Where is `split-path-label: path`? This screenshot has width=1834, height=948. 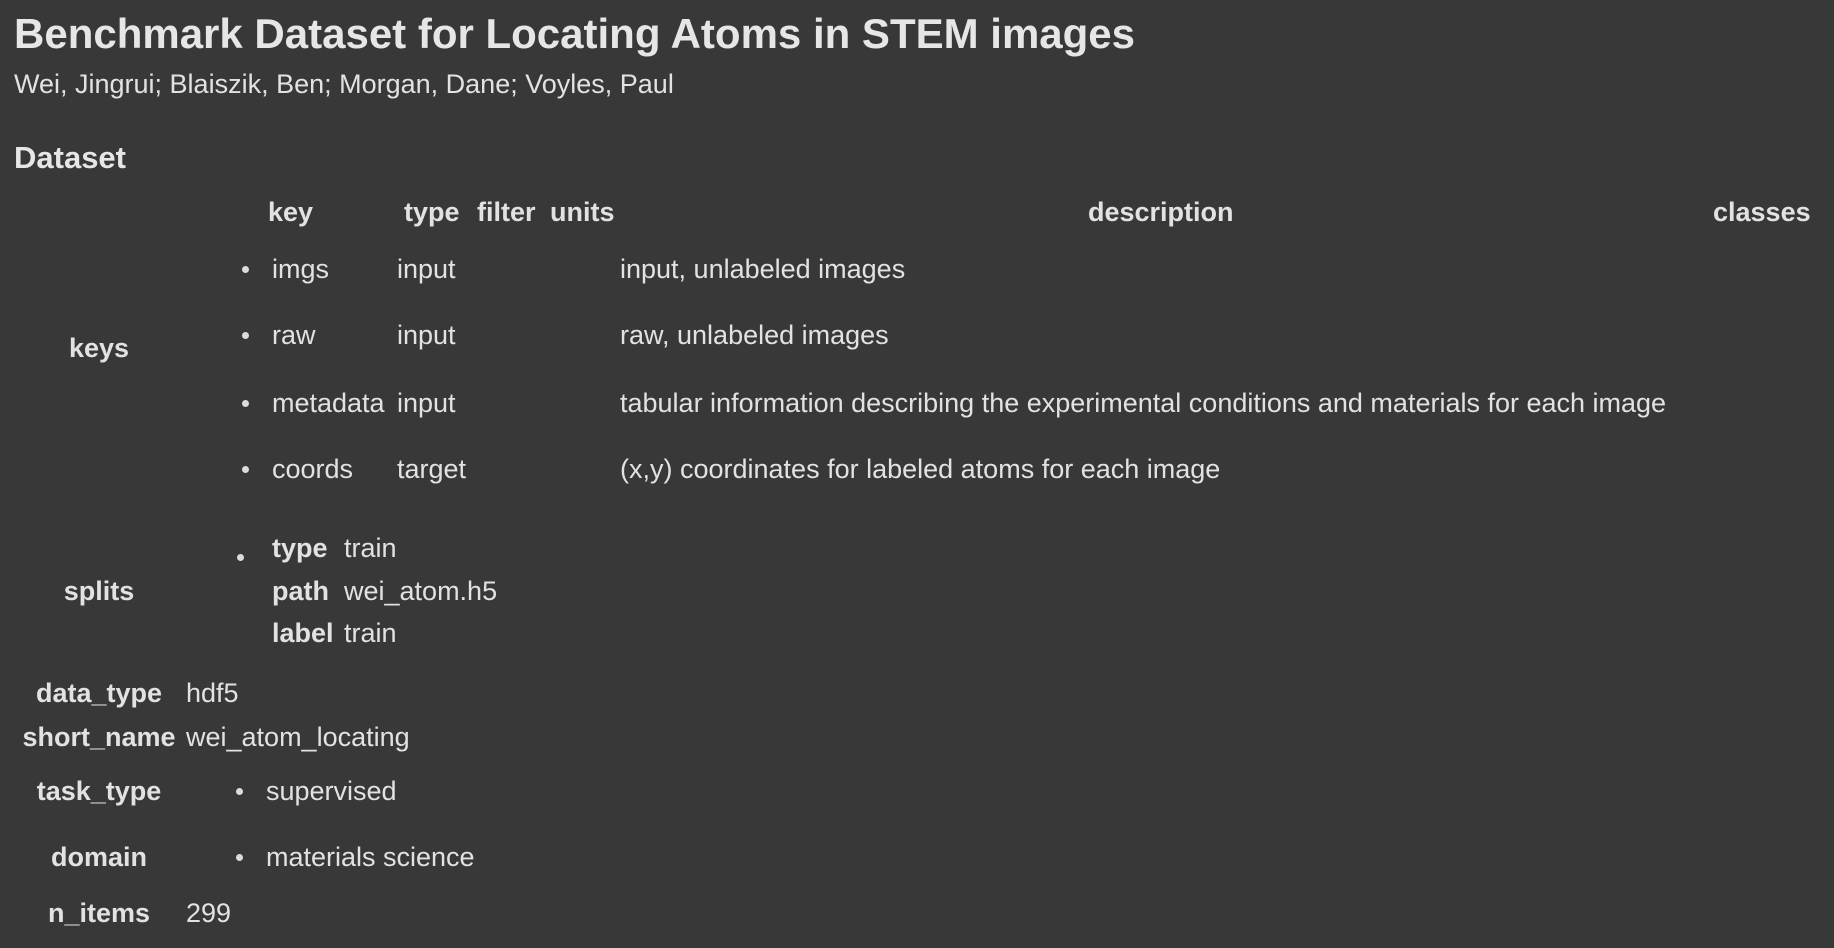 split-path-label: path is located at coordinates (300, 591).